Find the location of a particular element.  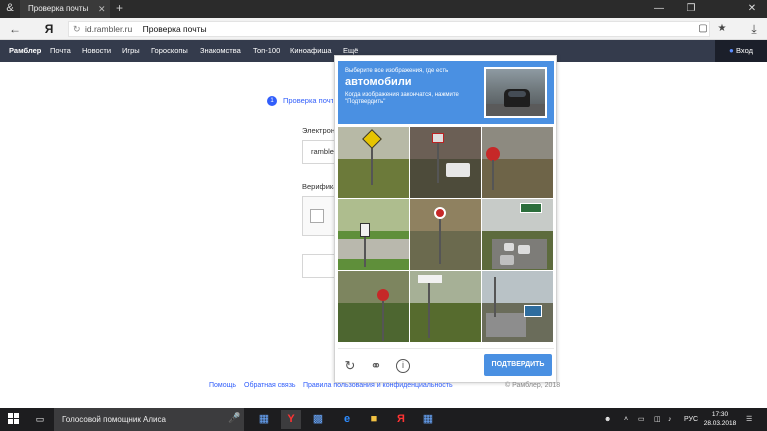

app-icon-3: ▦ is located at coordinates (428, 419).